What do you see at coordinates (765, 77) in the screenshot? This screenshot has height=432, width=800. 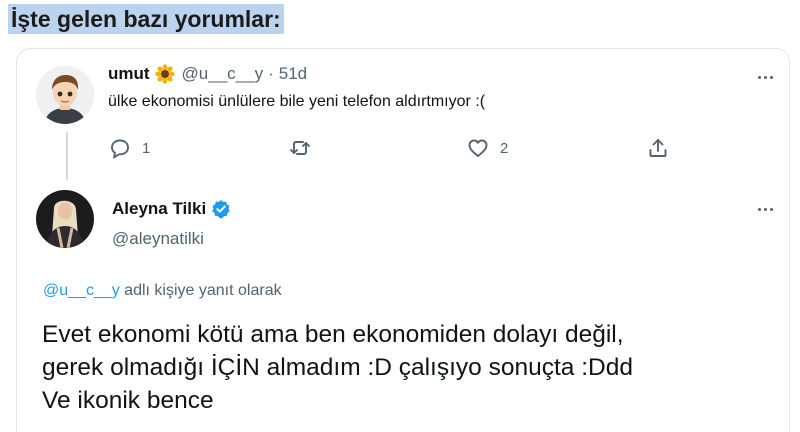 I see `tweet1-more-icon` at bounding box center [765, 77].